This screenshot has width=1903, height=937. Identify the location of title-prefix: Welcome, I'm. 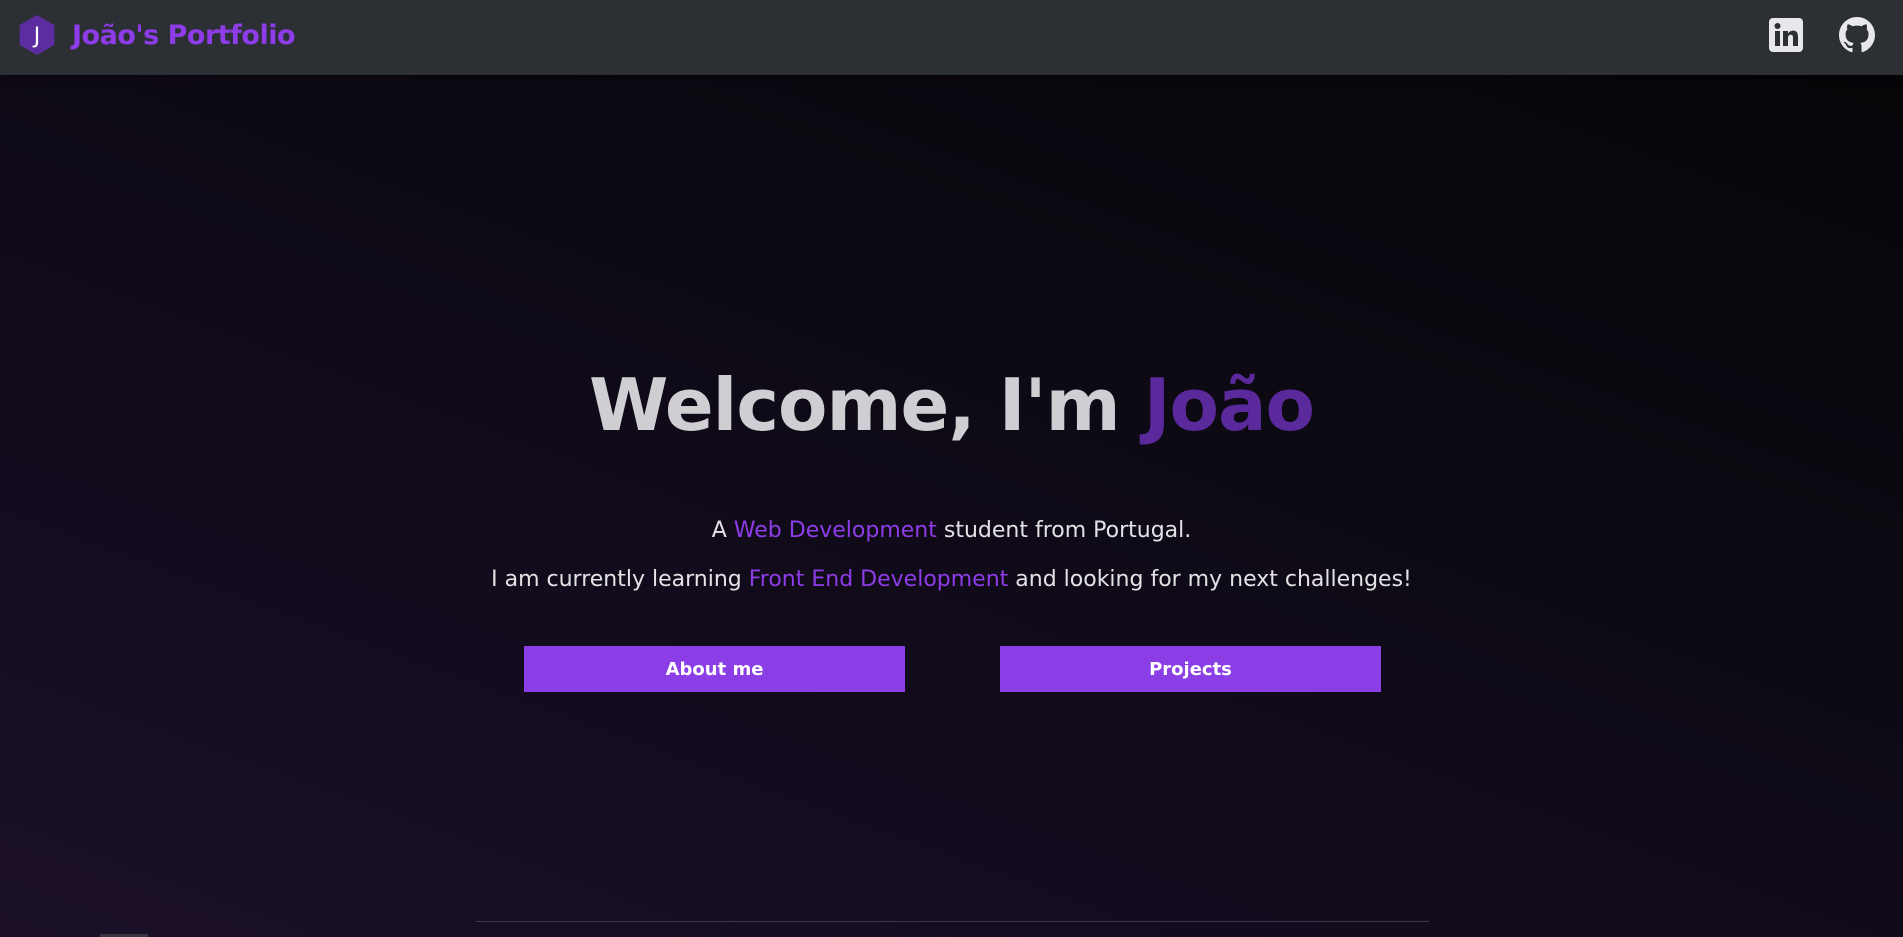
(866, 405).